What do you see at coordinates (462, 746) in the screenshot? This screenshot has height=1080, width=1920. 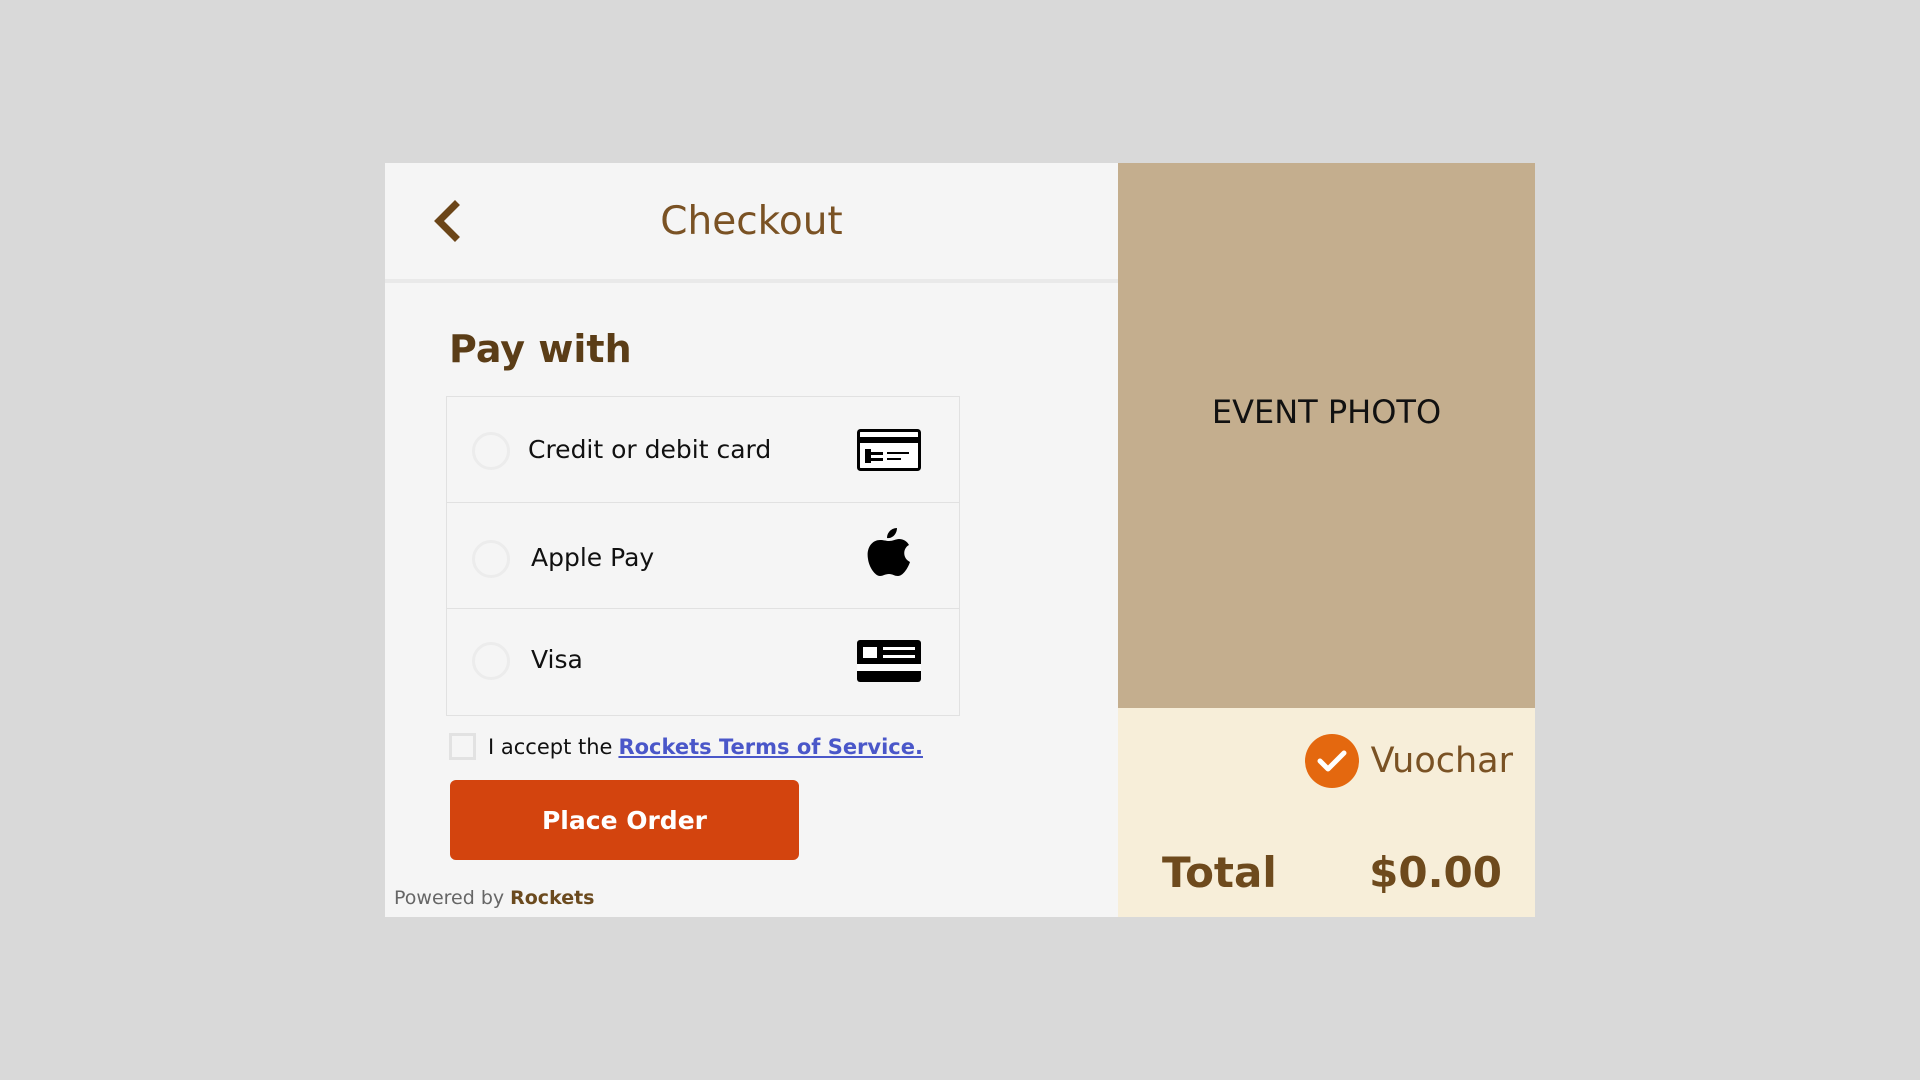 I see `terms-checkbox` at bounding box center [462, 746].